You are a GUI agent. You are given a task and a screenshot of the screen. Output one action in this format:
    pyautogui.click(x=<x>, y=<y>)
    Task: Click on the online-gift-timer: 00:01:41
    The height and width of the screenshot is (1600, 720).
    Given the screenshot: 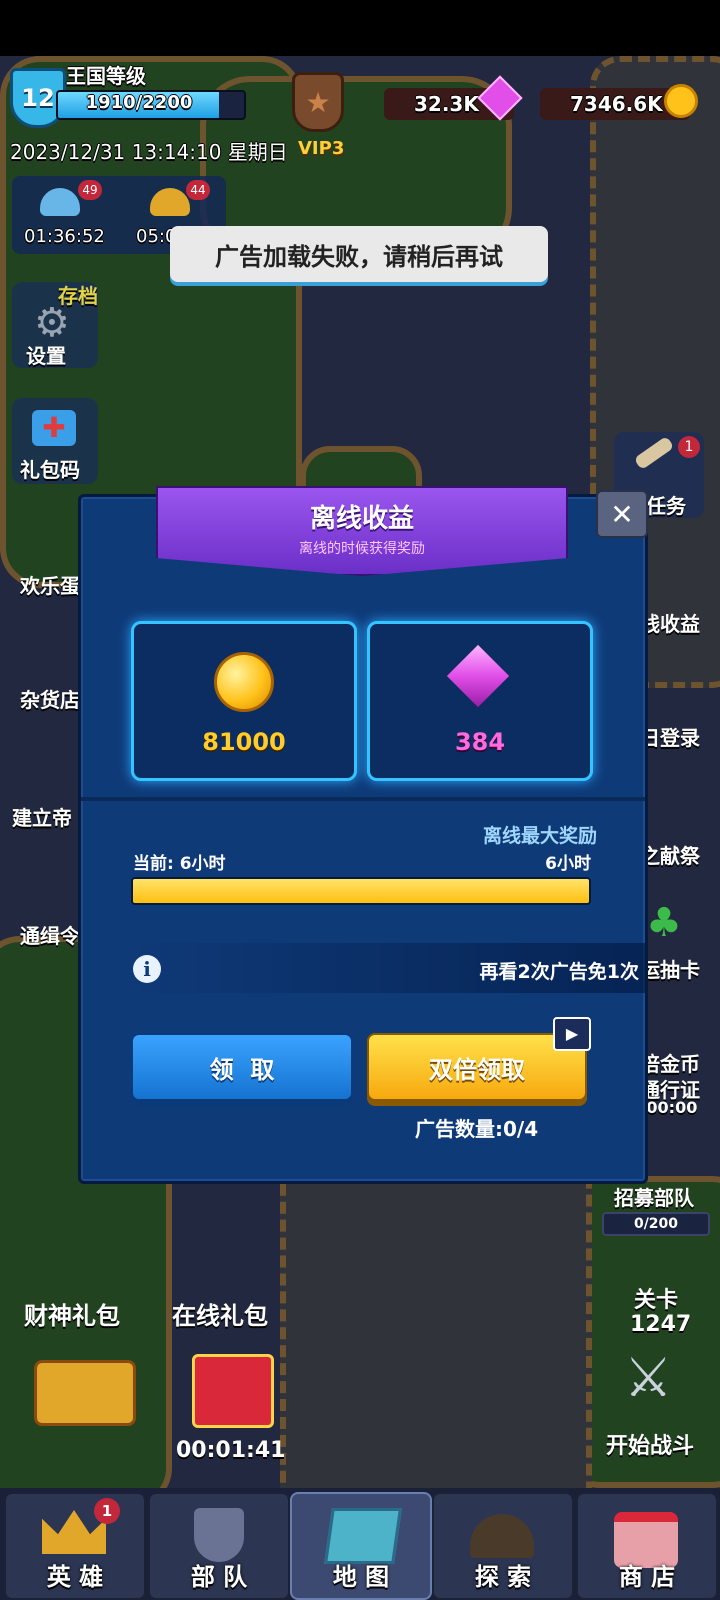 What is the action you would take?
    pyautogui.click(x=231, y=1450)
    